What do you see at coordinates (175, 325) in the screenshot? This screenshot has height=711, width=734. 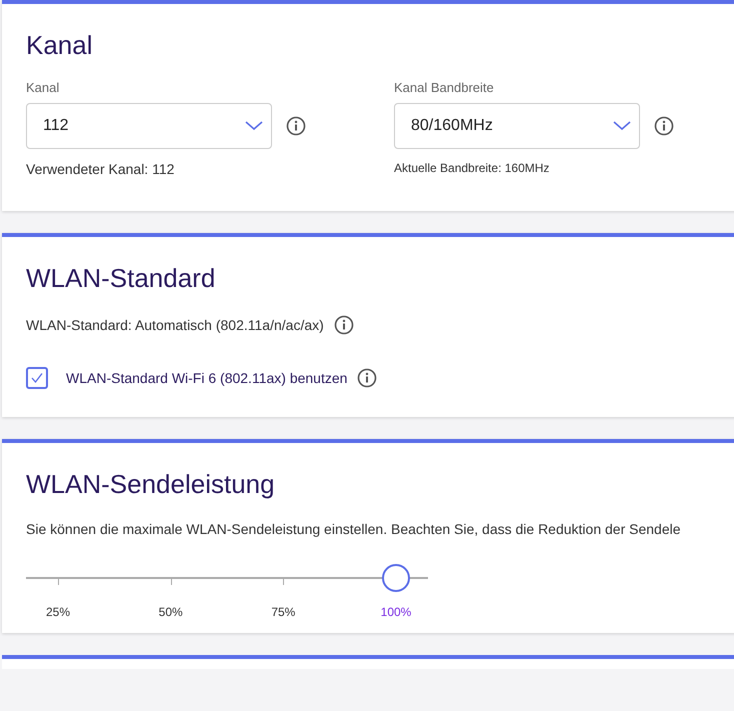 I see `status-text: WLAN-Standard: Automatisch (802.11a/n/ac/ax)` at bounding box center [175, 325].